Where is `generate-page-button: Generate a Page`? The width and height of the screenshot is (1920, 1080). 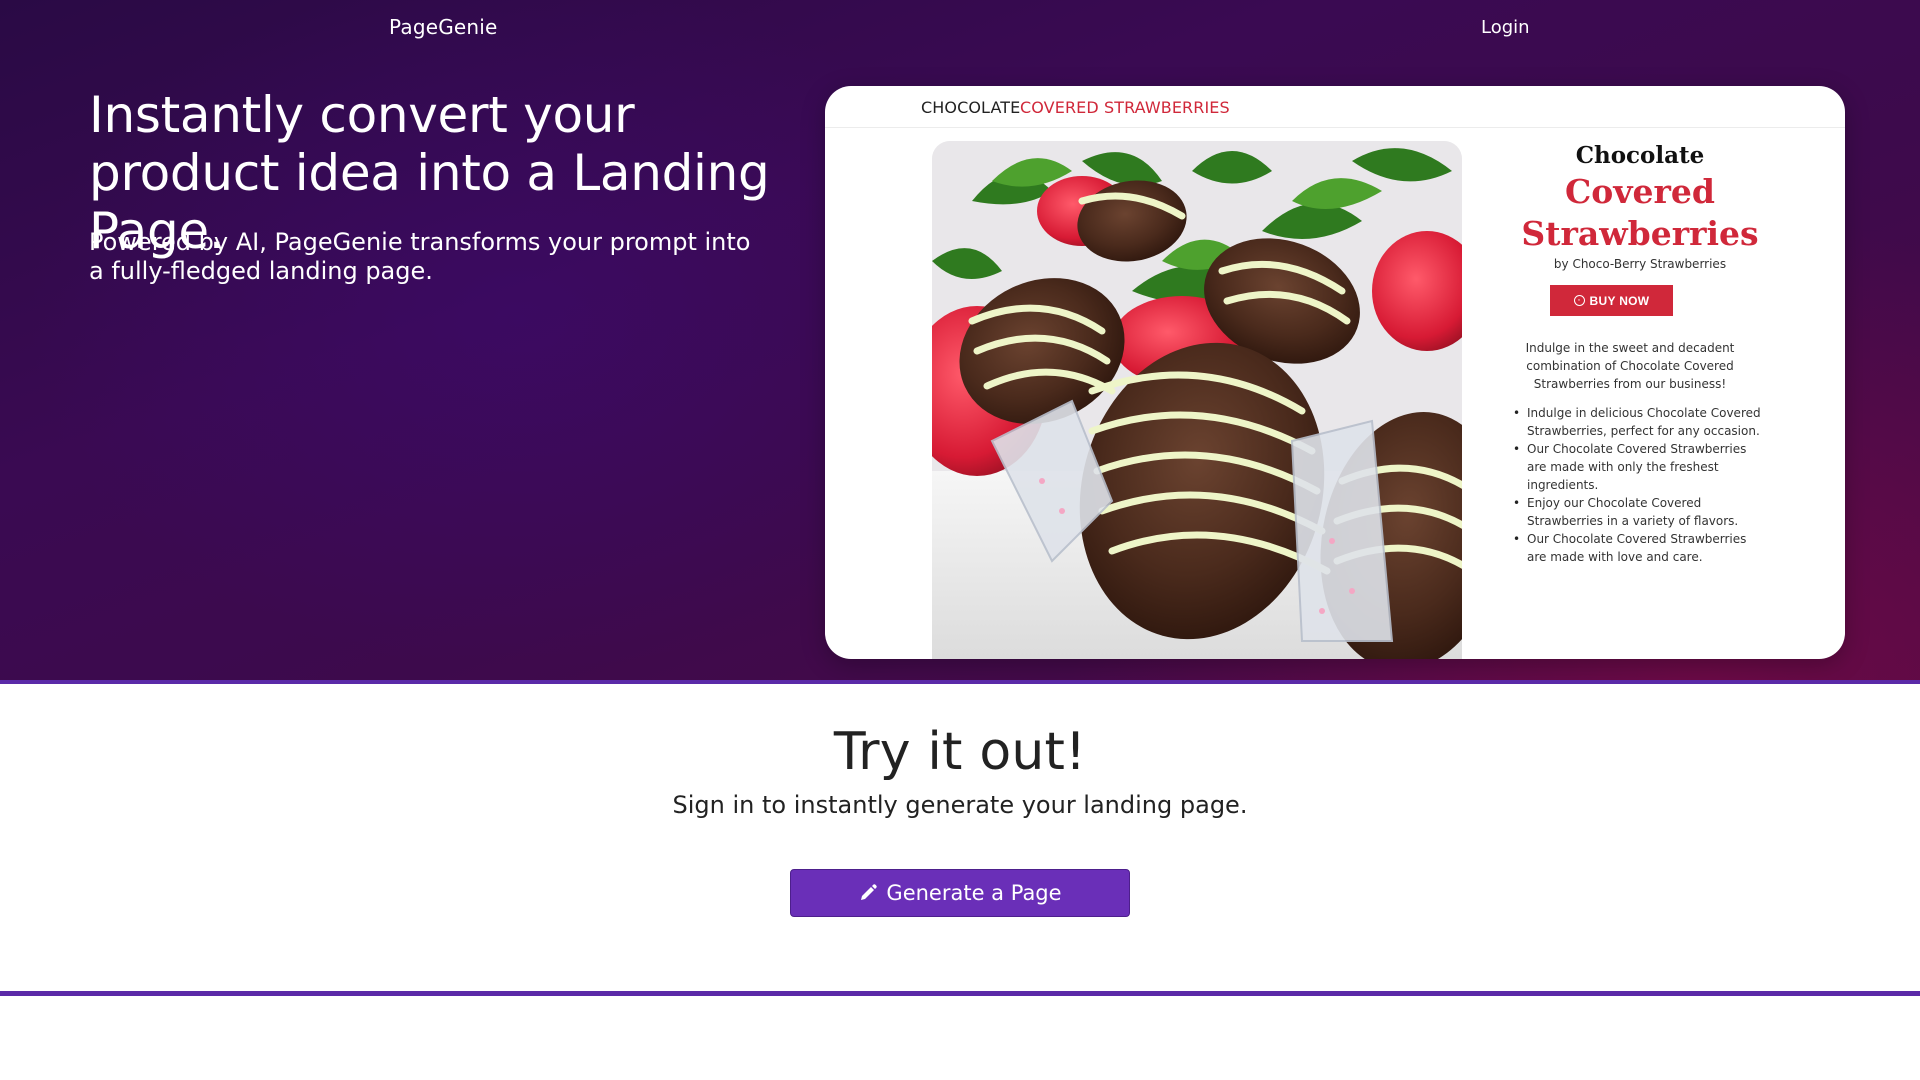
generate-page-button: Generate a Page is located at coordinates (960, 893).